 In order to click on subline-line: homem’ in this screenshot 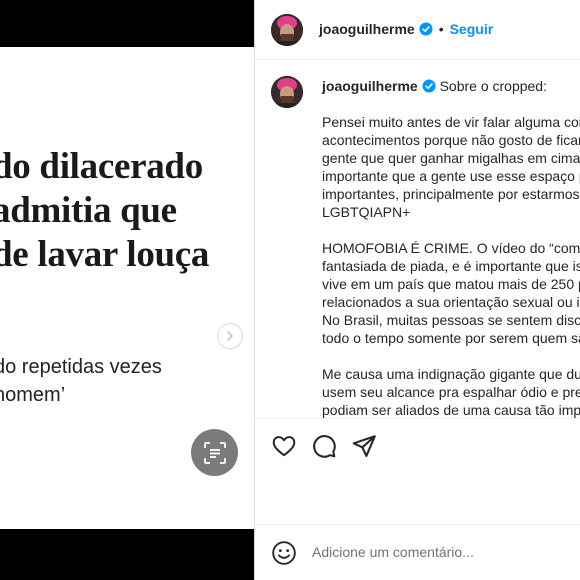, I will do `click(33, 395)`.